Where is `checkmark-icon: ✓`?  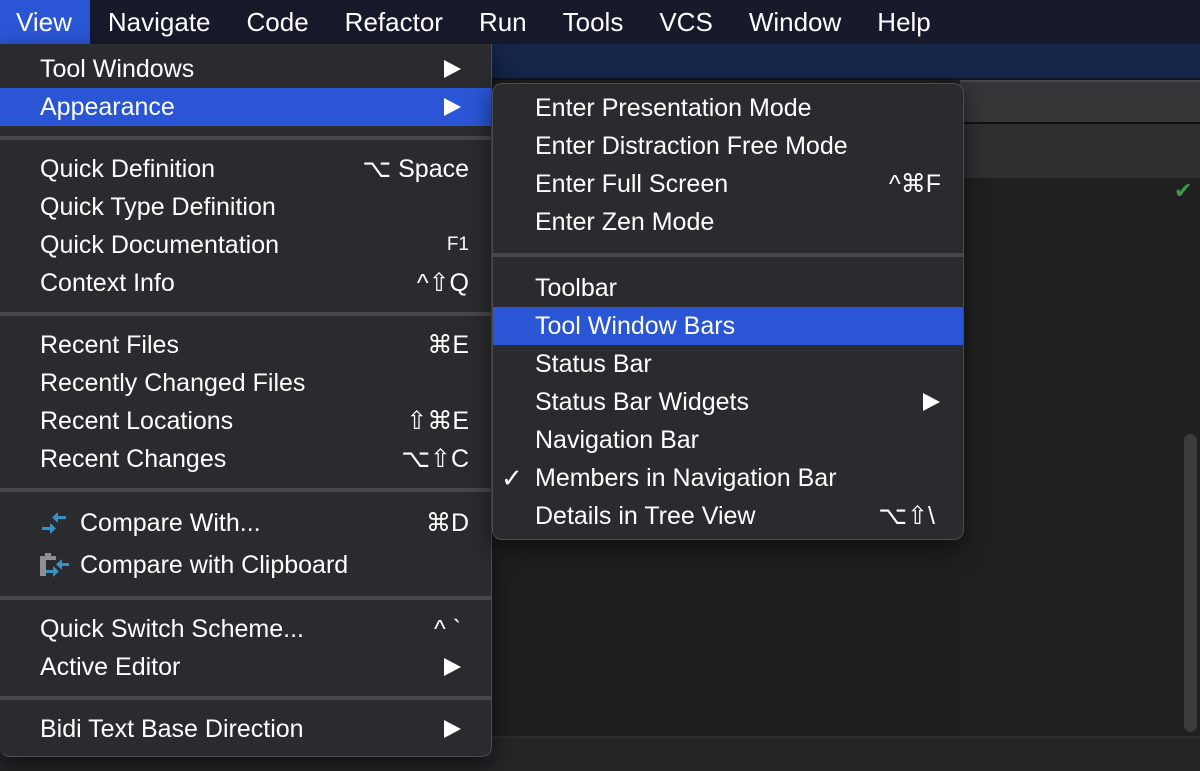
checkmark-icon: ✓ is located at coordinates (512, 478).